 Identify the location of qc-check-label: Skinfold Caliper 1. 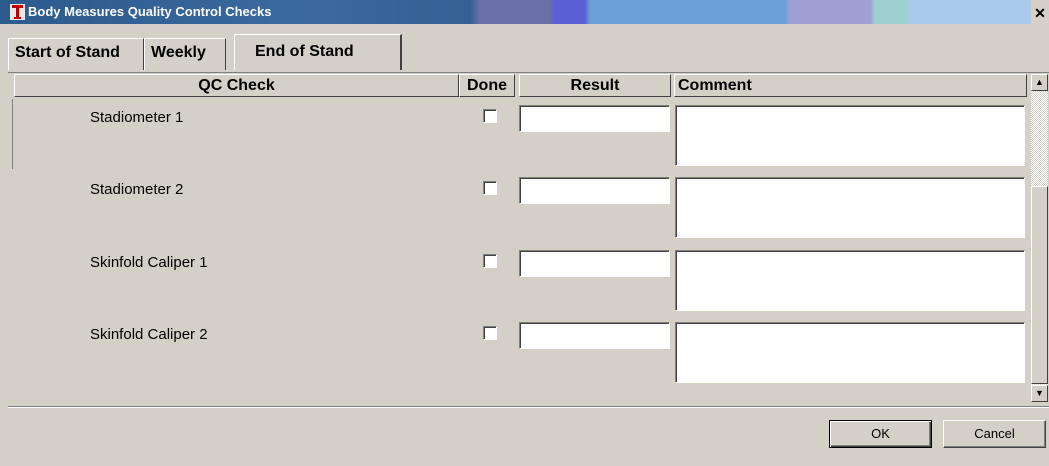
(149, 262).